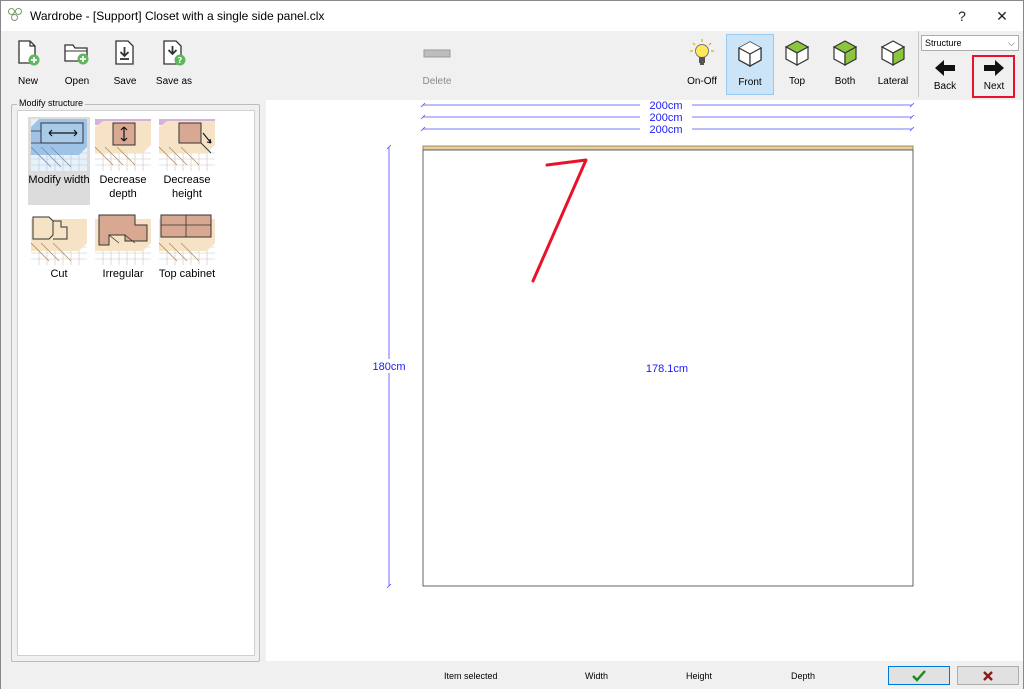 The height and width of the screenshot is (689, 1024). What do you see at coordinates (797, 81) in the screenshot?
I see `top-label: Top` at bounding box center [797, 81].